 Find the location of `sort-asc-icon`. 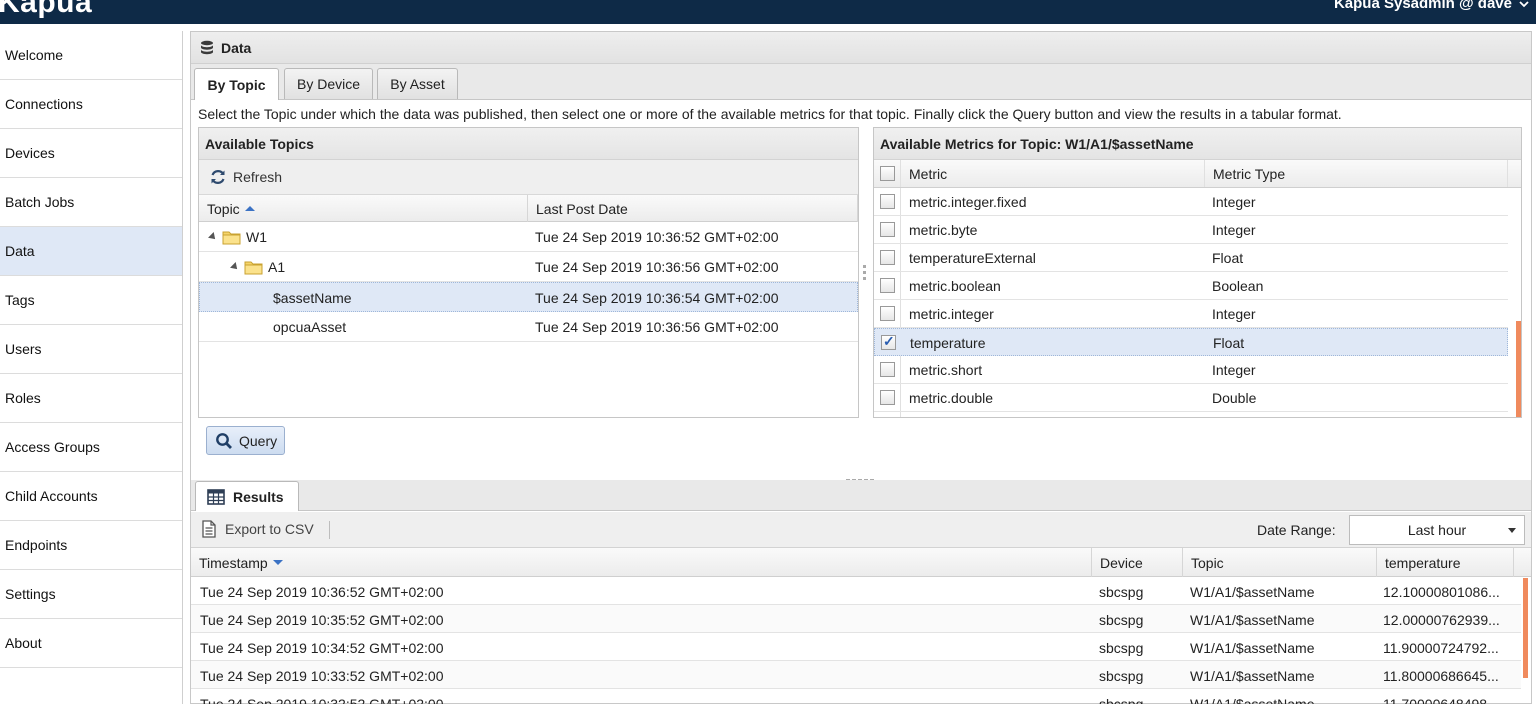

sort-asc-icon is located at coordinates (249, 208).